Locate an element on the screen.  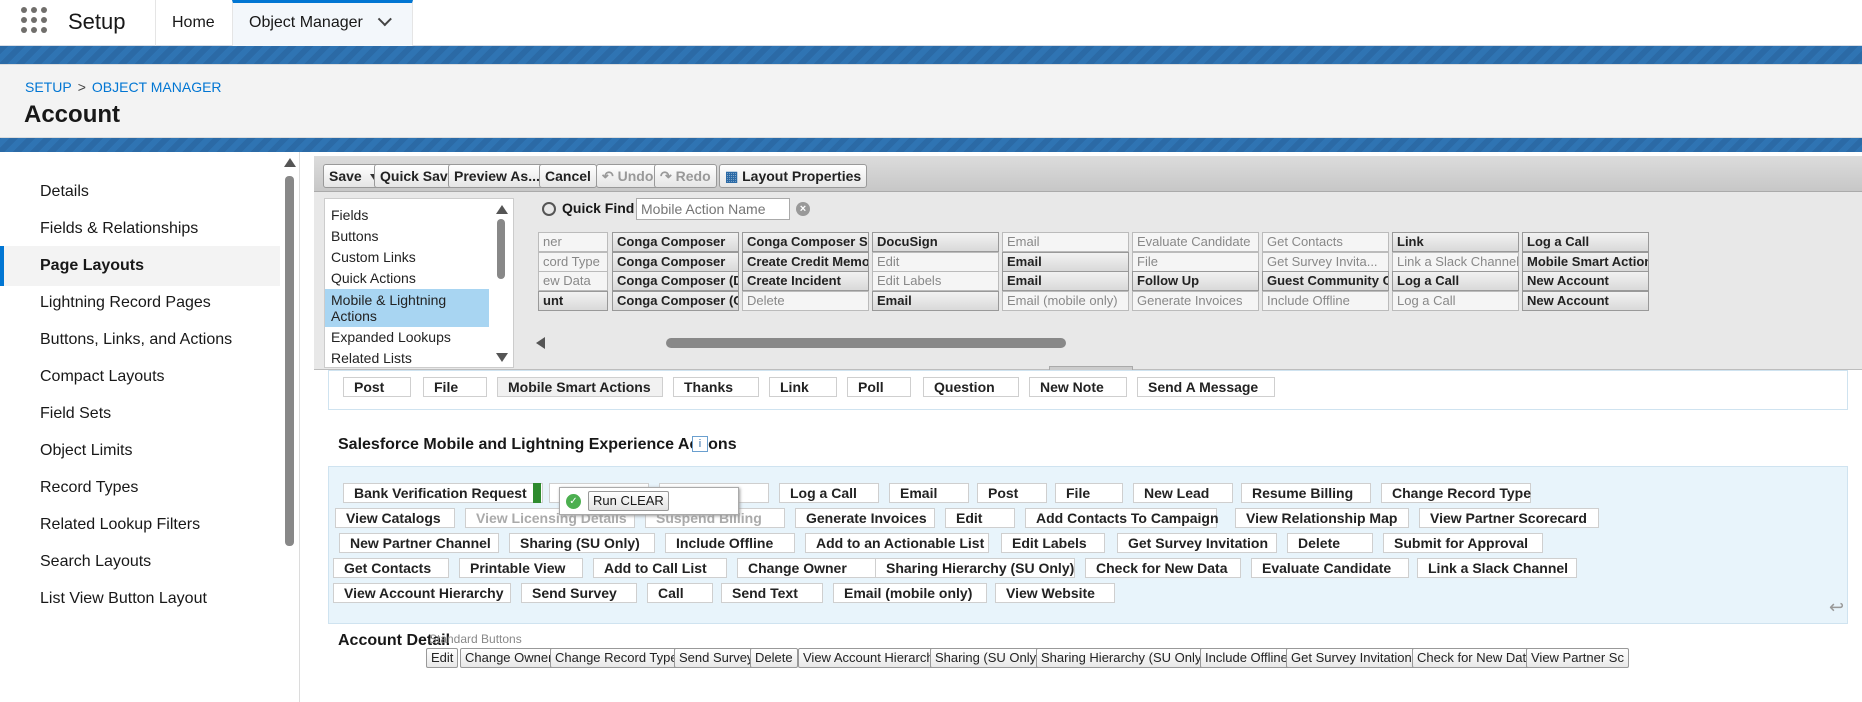
chatter-action: Send A Message is located at coordinates (1206, 387).